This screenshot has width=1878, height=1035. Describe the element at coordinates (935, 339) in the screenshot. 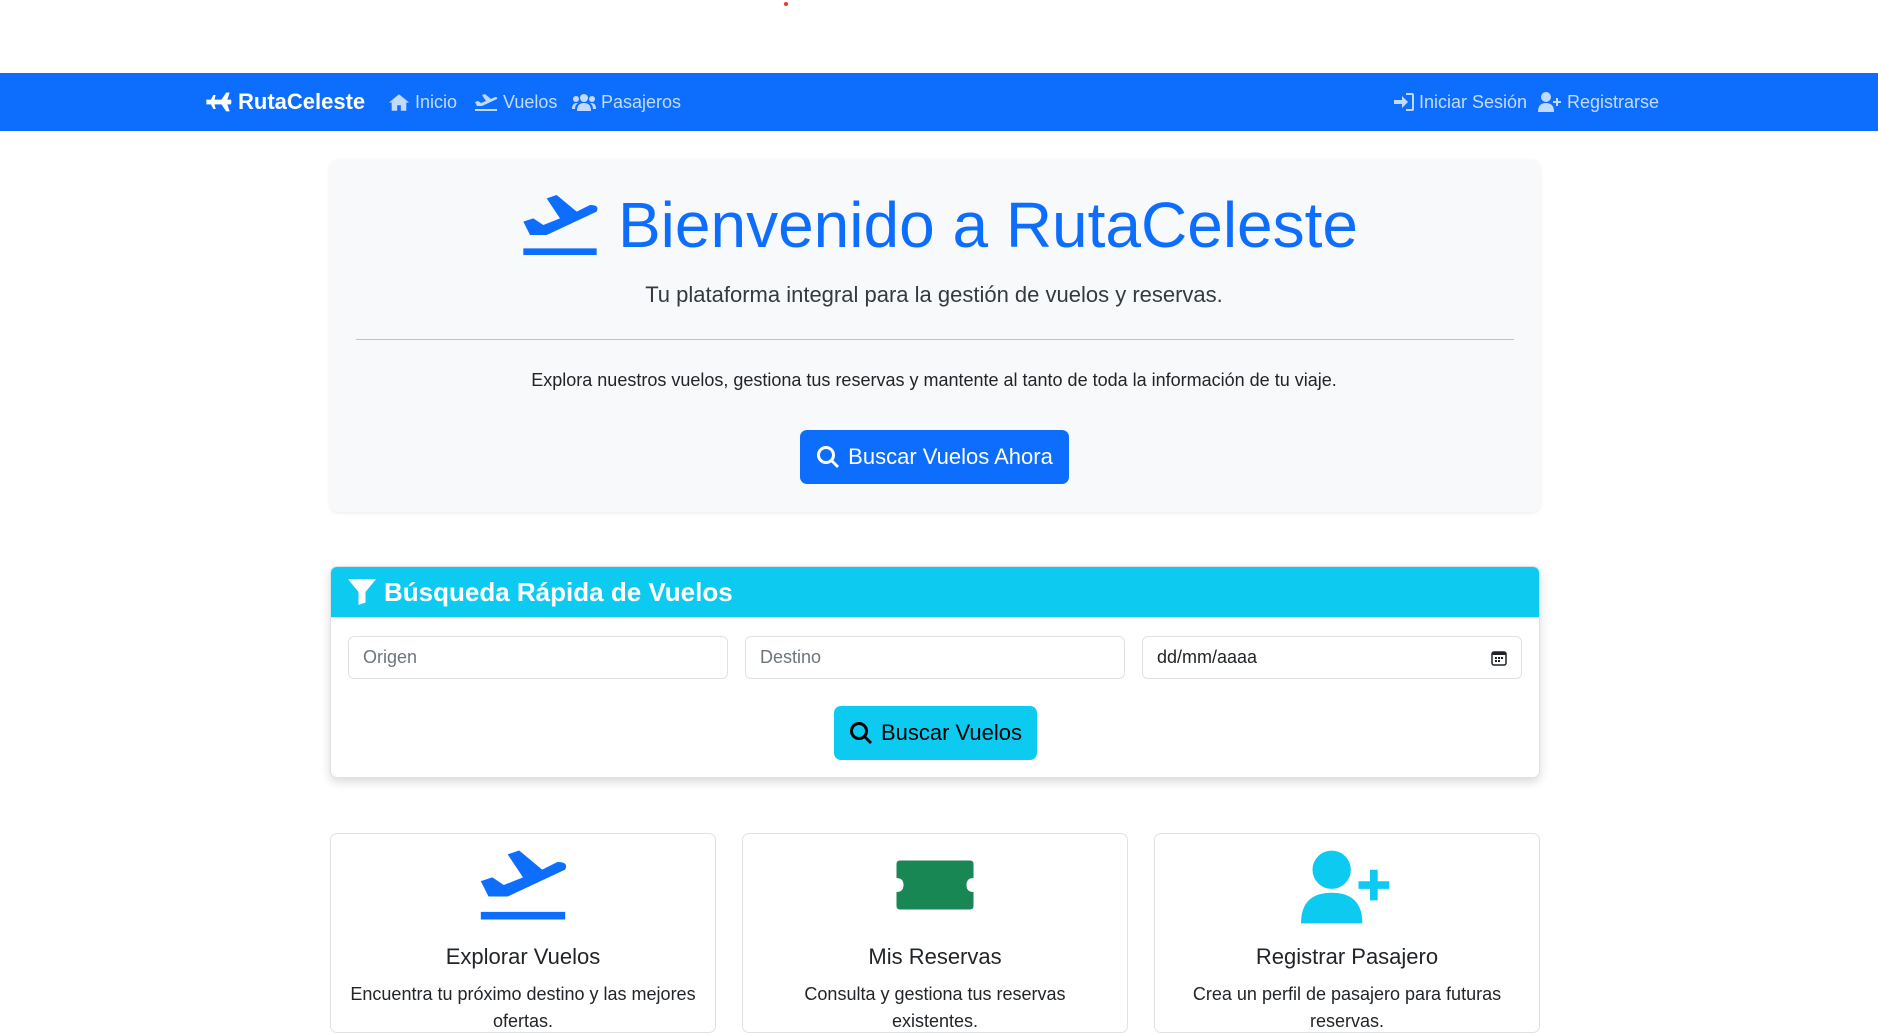

I see `divider` at that location.